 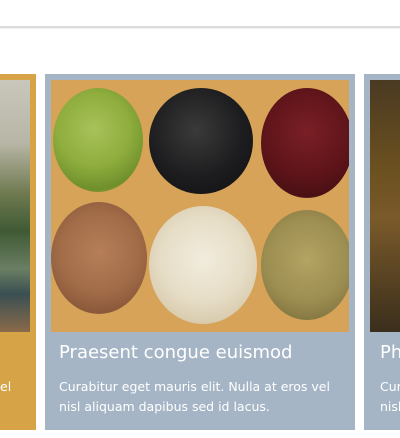 What do you see at coordinates (99, 258) in the screenshot?
I see `pinto-beans` at bounding box center [99, 258].